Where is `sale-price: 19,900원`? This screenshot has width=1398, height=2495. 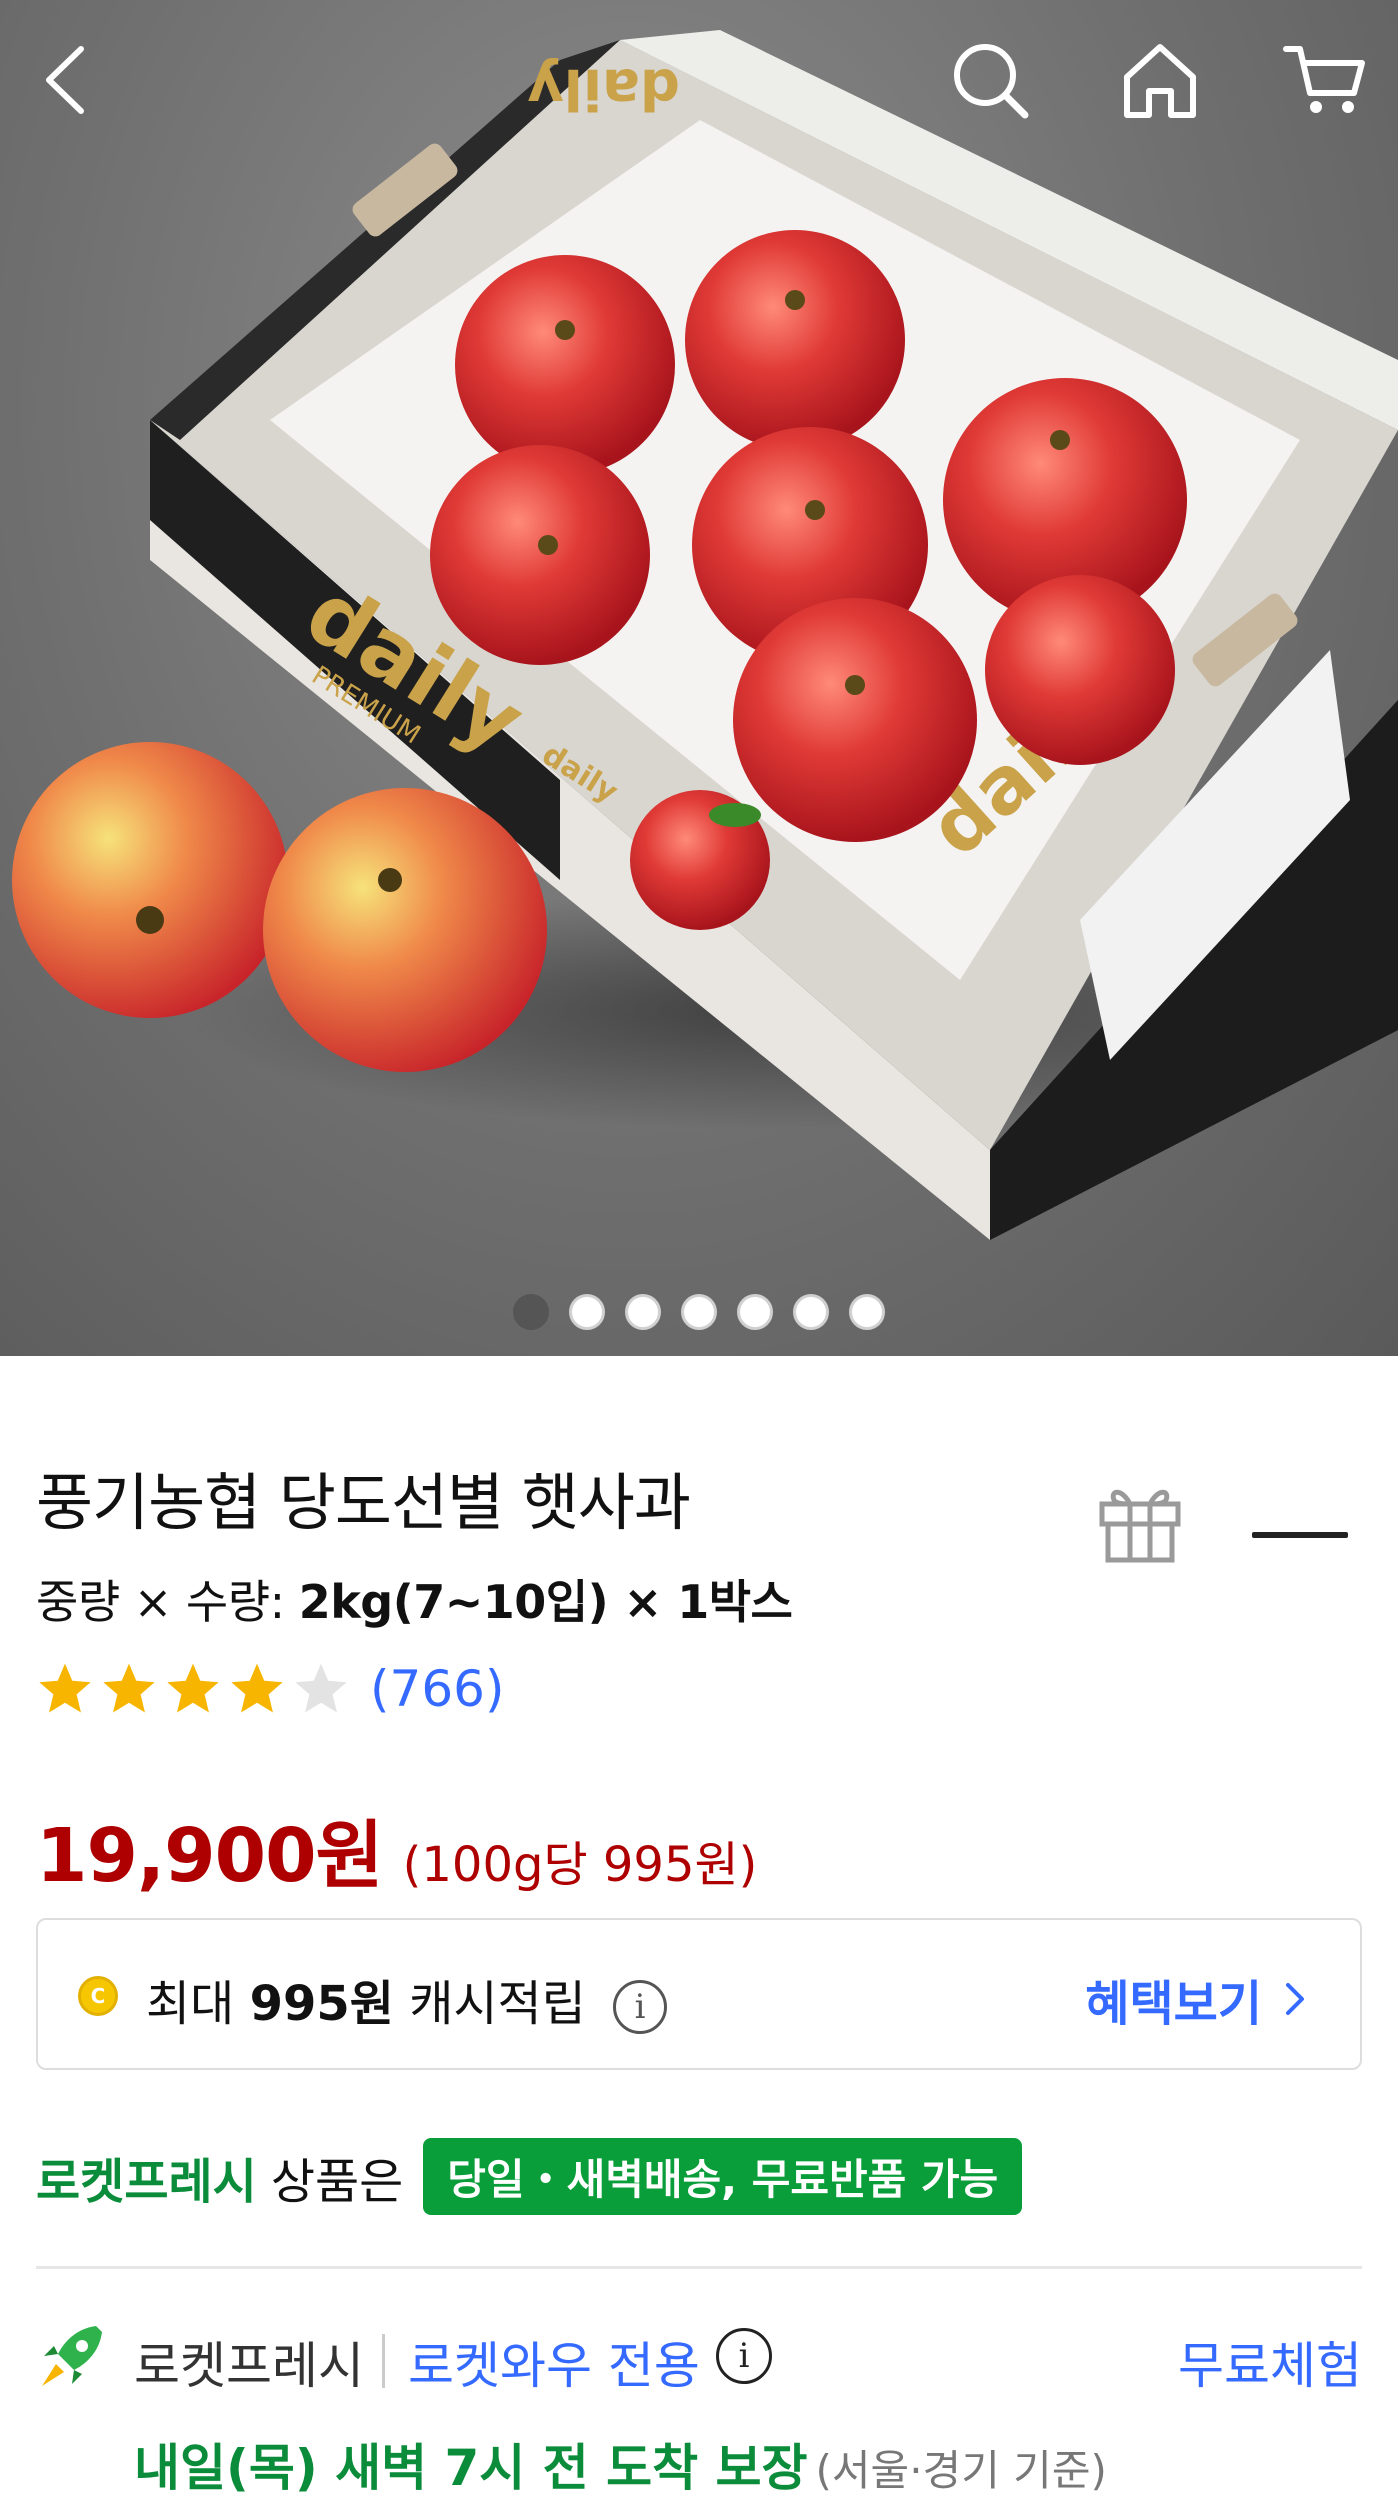 sale-price: 19,900원 is located at coordinates (210, 1856).